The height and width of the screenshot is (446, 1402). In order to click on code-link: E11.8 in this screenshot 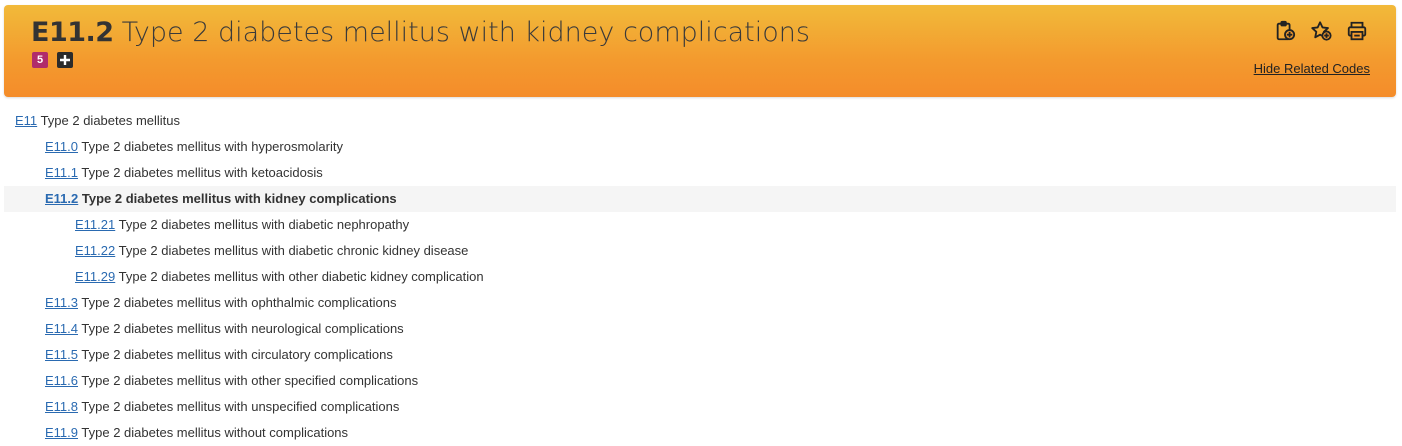, I will do `click(61, 406)`.